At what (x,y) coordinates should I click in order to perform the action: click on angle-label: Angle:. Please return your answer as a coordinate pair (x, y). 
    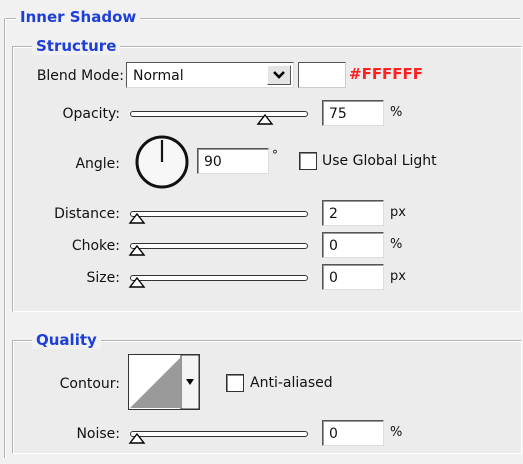
    Looking at the image, I should click on (97, 164).